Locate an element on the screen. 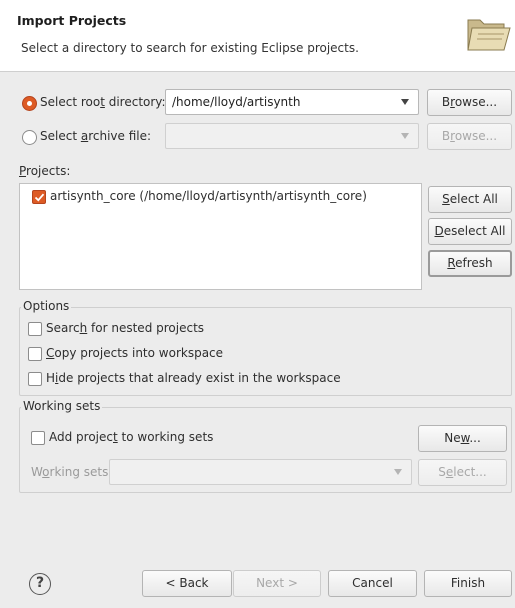 The width and height of the screenshot is (515, 608). folder-import-icon is located at coordinates (489, 35).